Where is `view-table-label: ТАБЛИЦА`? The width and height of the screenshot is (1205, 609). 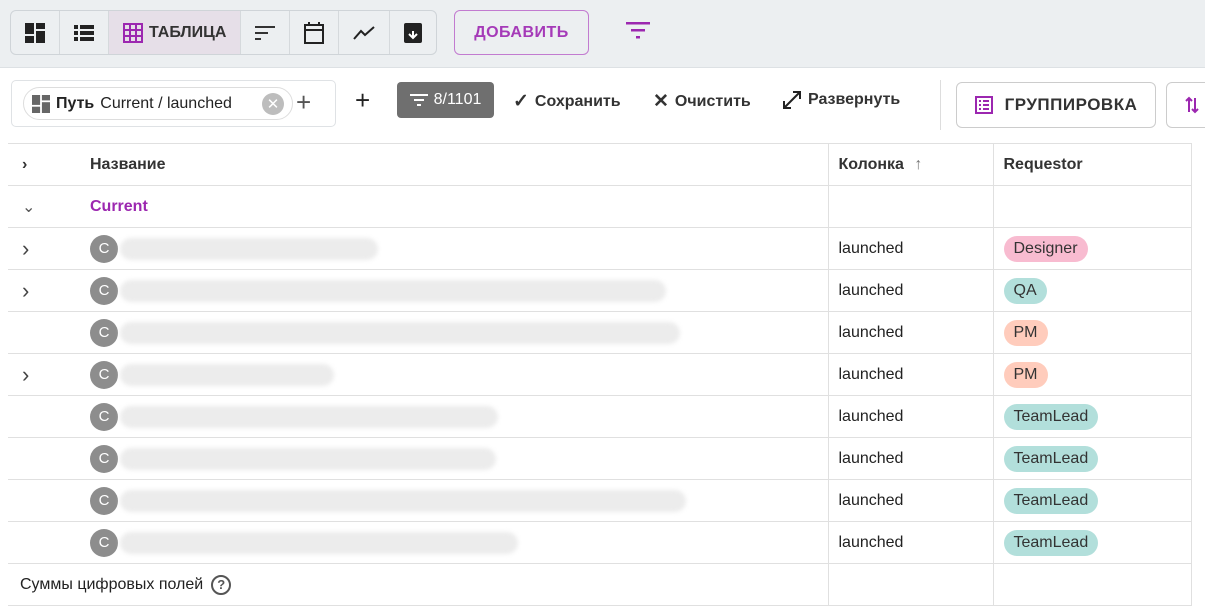 view-table-label: ТАБЛИЦА is located at coordinates (188, 32).